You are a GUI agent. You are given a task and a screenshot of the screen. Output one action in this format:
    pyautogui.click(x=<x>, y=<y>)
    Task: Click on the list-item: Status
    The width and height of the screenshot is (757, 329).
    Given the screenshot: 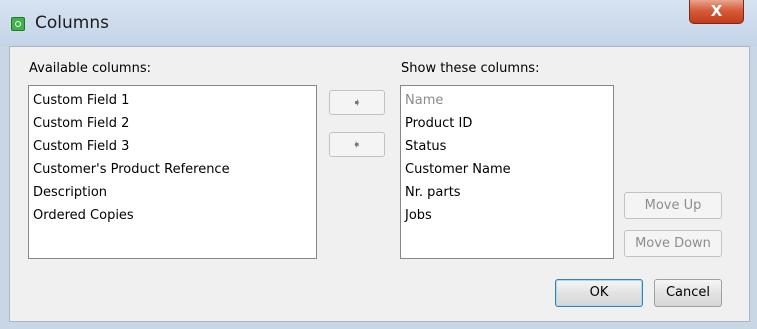 What is the action you would take?
    pyautogui.click(x=509, y=146)
    